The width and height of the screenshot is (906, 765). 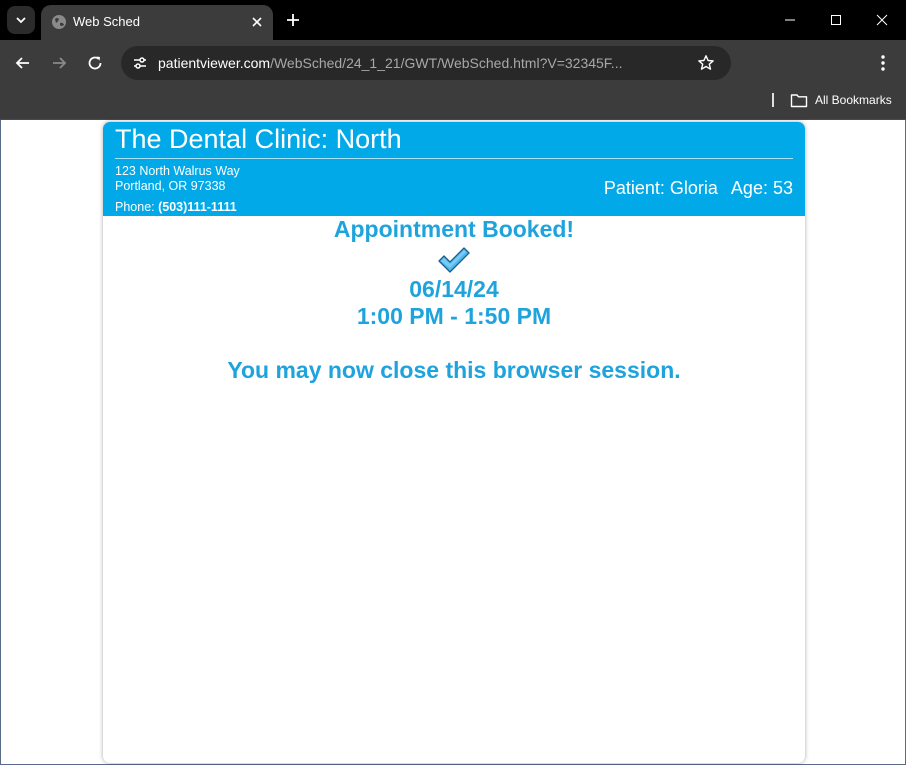 What do you see at coordinates (782, 188) in the screenshot?
I see `patient-age: 53` at bounding box center [782, 188].